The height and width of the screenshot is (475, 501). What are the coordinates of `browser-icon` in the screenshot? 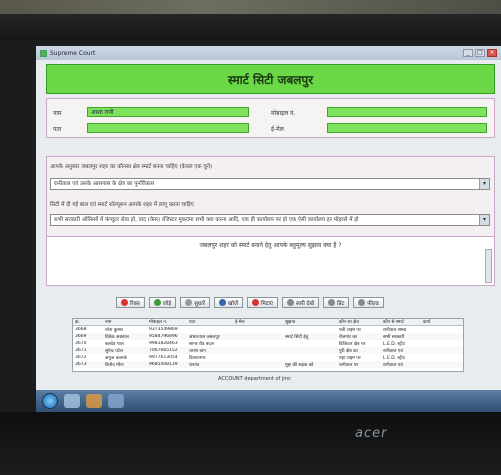 It's located at (94, 401).